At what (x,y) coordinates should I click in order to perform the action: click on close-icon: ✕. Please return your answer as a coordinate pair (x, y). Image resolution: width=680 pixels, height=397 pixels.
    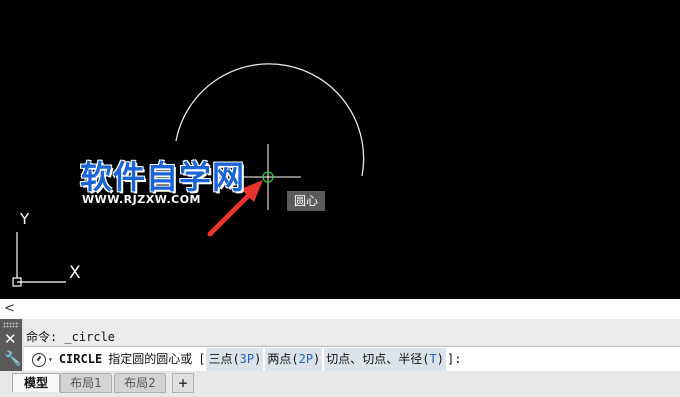
    Looking at the image, I should click on (10, 339).